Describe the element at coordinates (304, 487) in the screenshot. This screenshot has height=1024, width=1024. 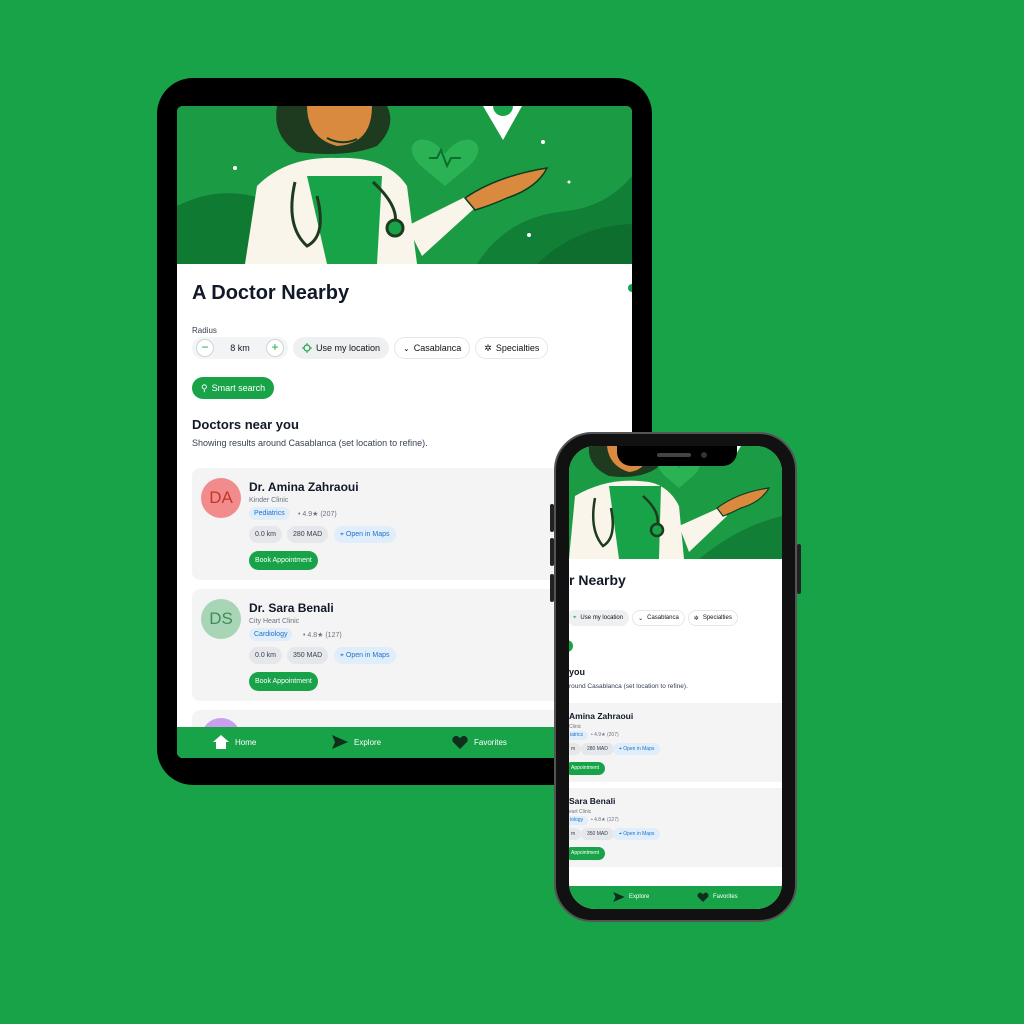
I see `doctor-name: Dr. Amina Zahraoui` at that location.